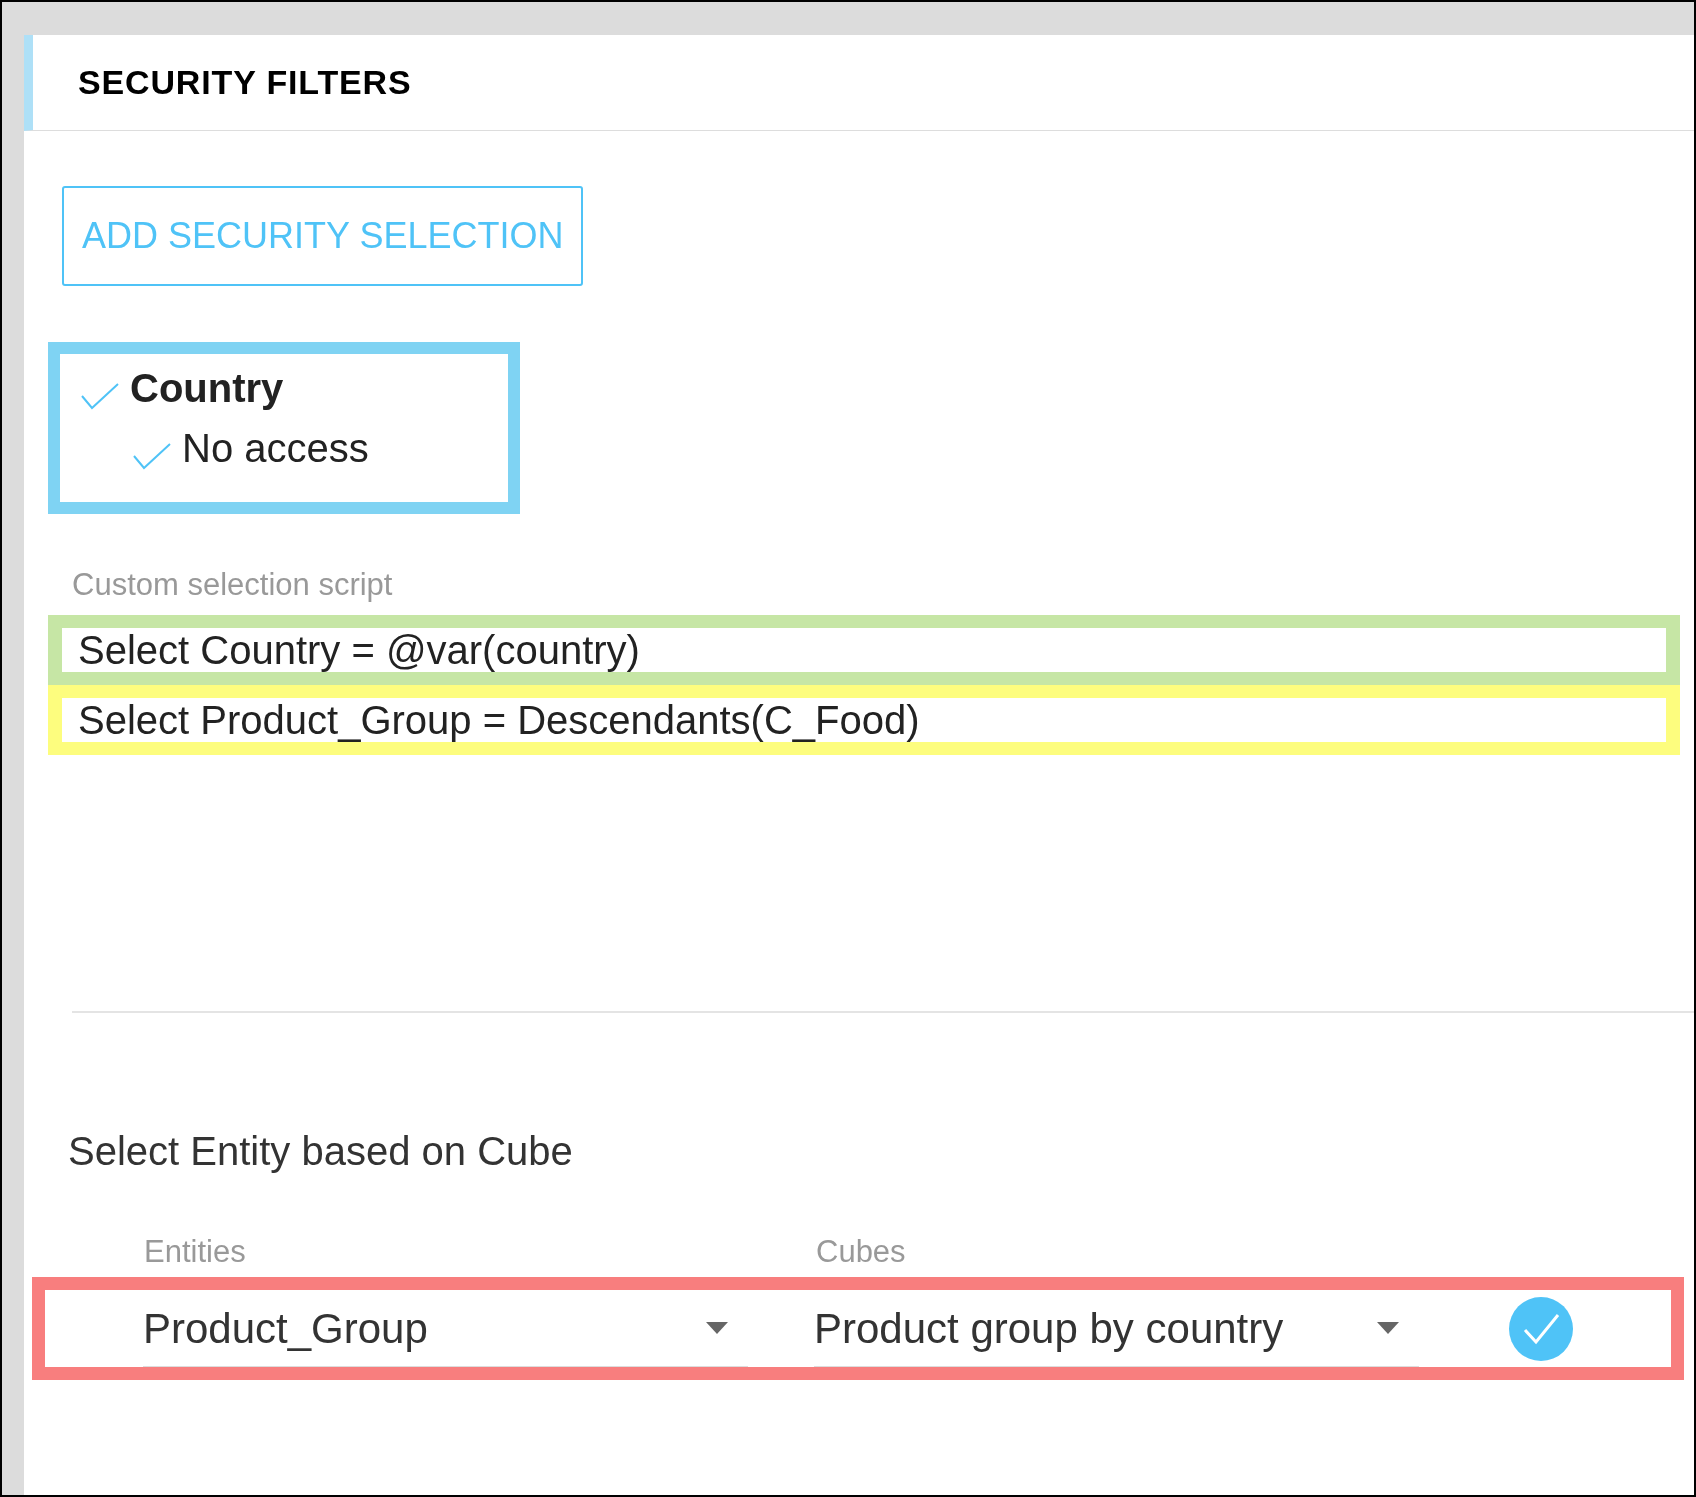 The image size is (1696, 1497). Describe the element at coordinates (232, 584) in the screenshot. I see `field-label: Custom selection script` at that location.